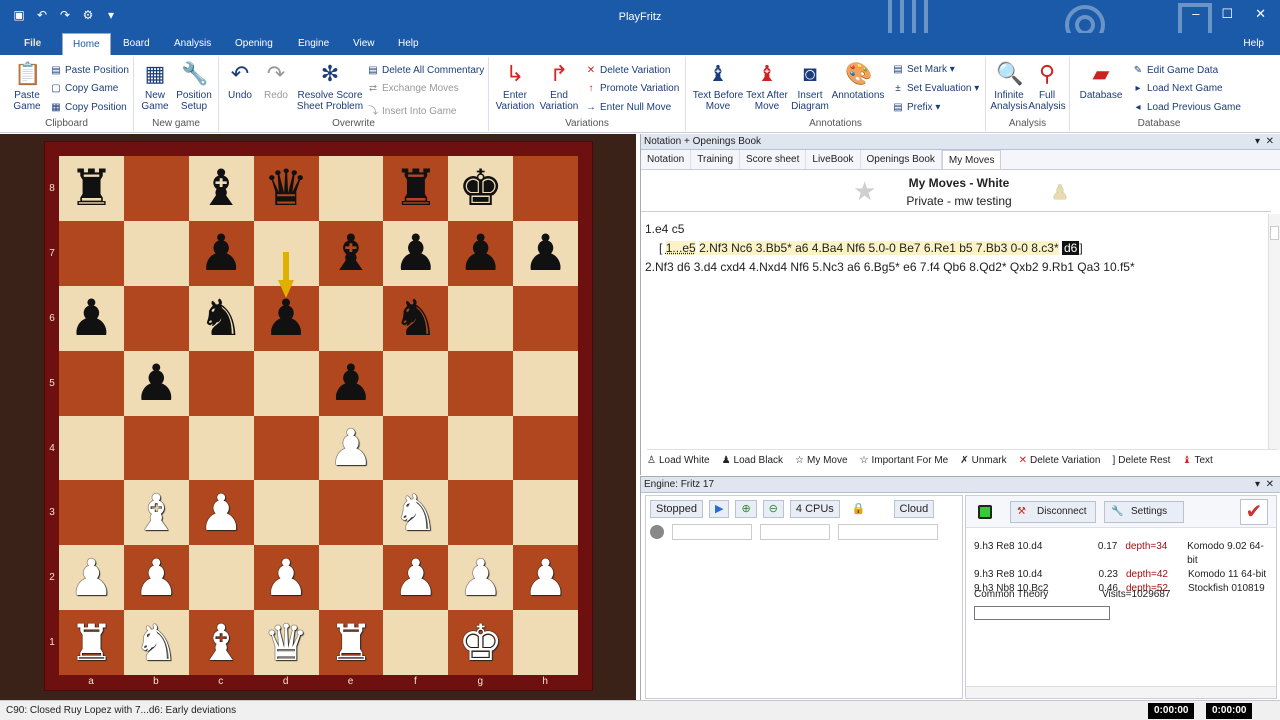  I want to click on delete-variation-toolbar-button: ✕ Delete Variation, so click(1060, 460).